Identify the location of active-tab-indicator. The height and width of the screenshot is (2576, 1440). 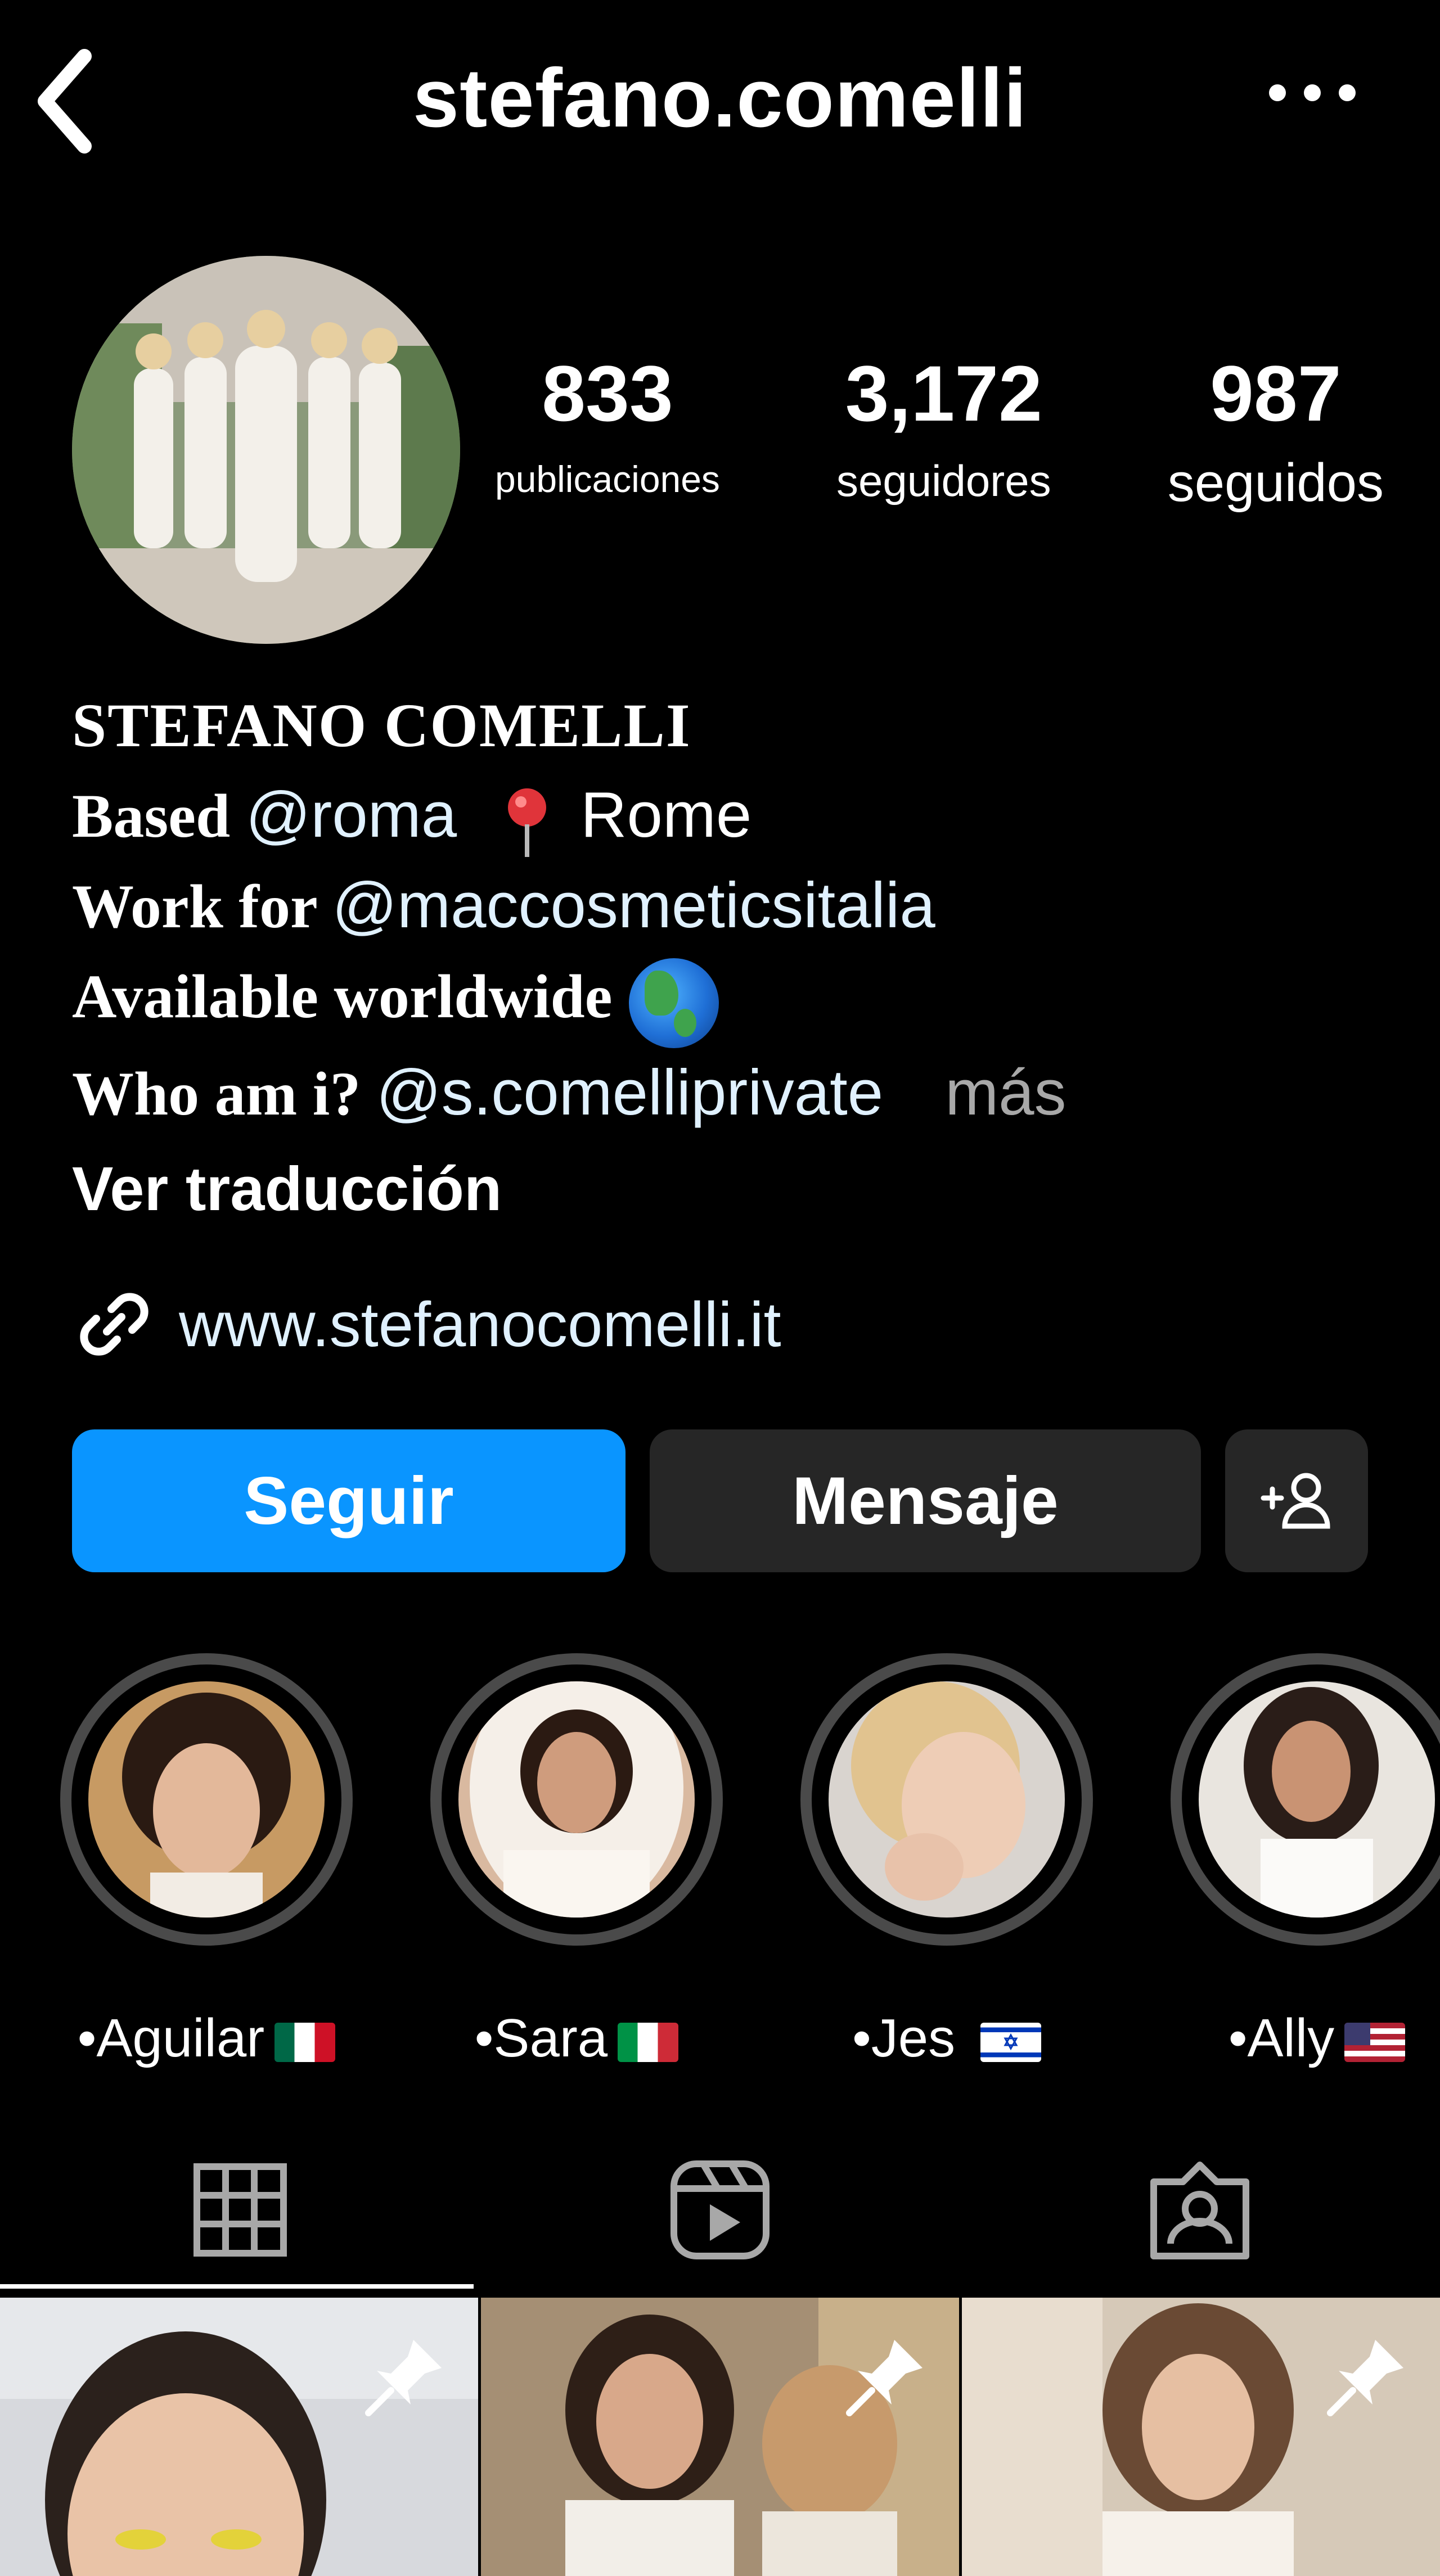
(237, 2286).